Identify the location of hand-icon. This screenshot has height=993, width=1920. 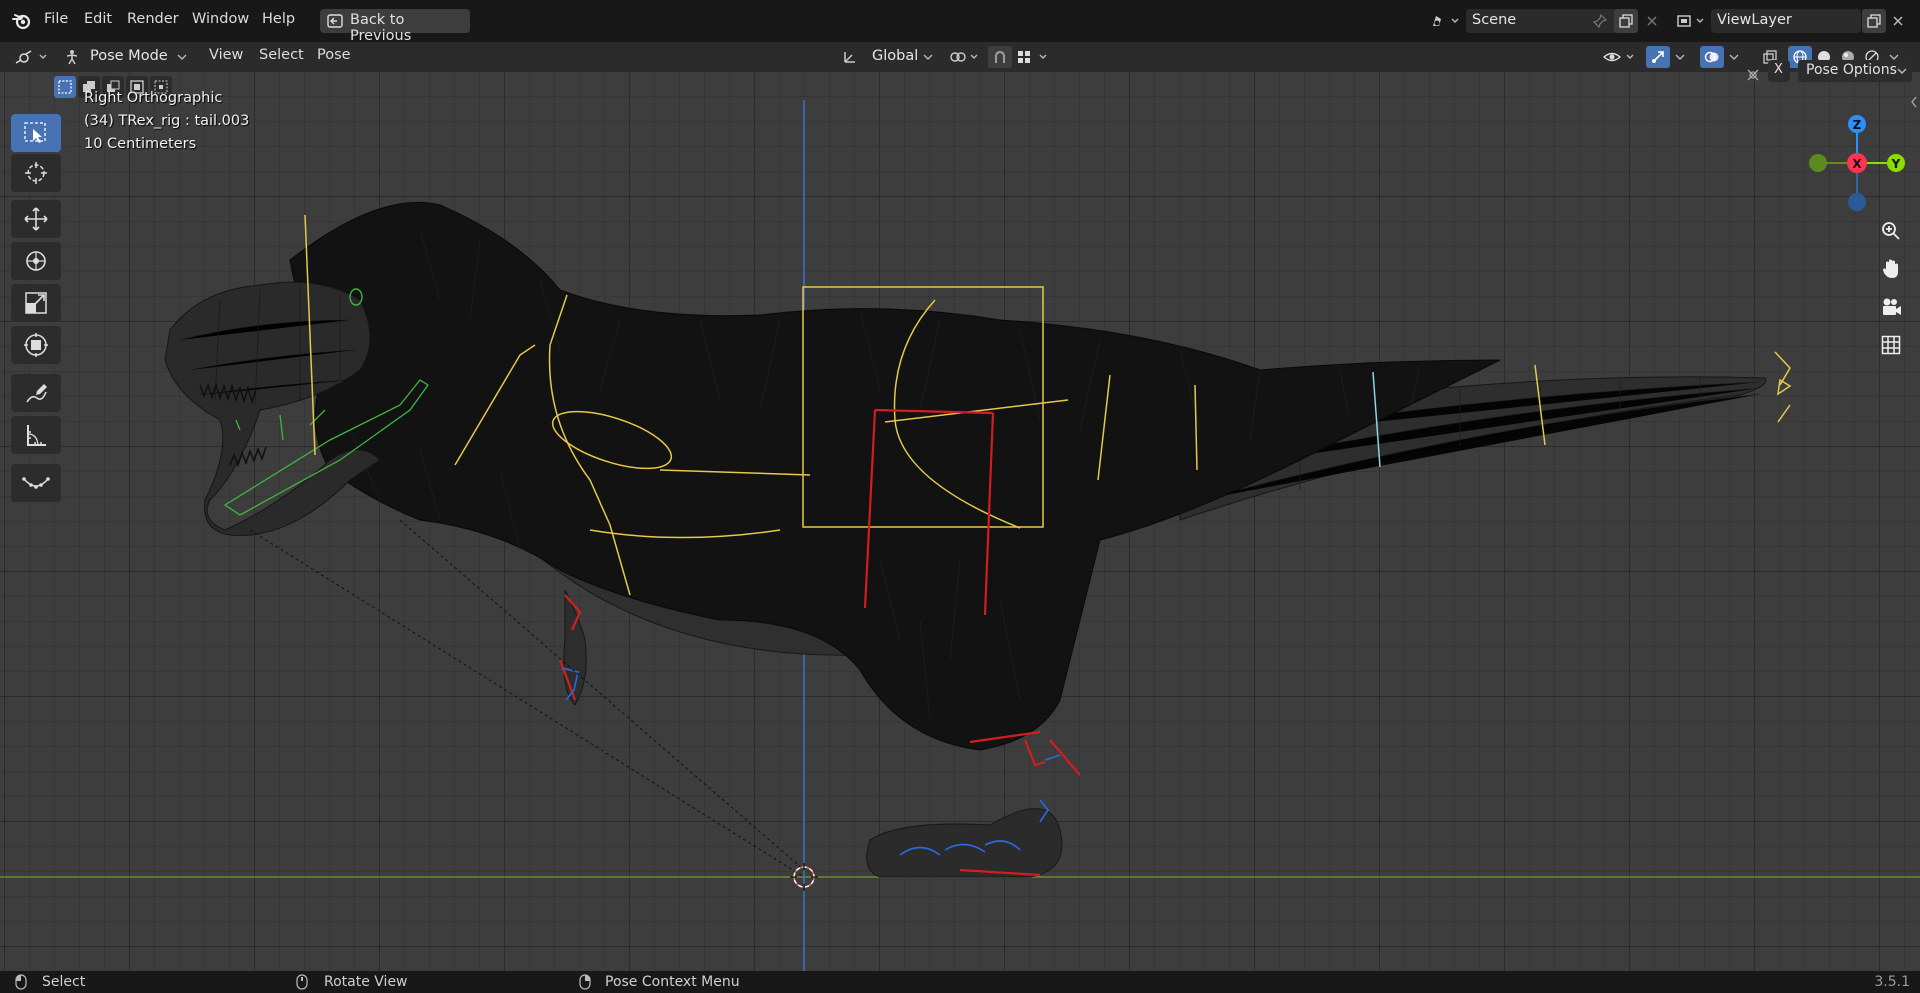
(1890, 268).